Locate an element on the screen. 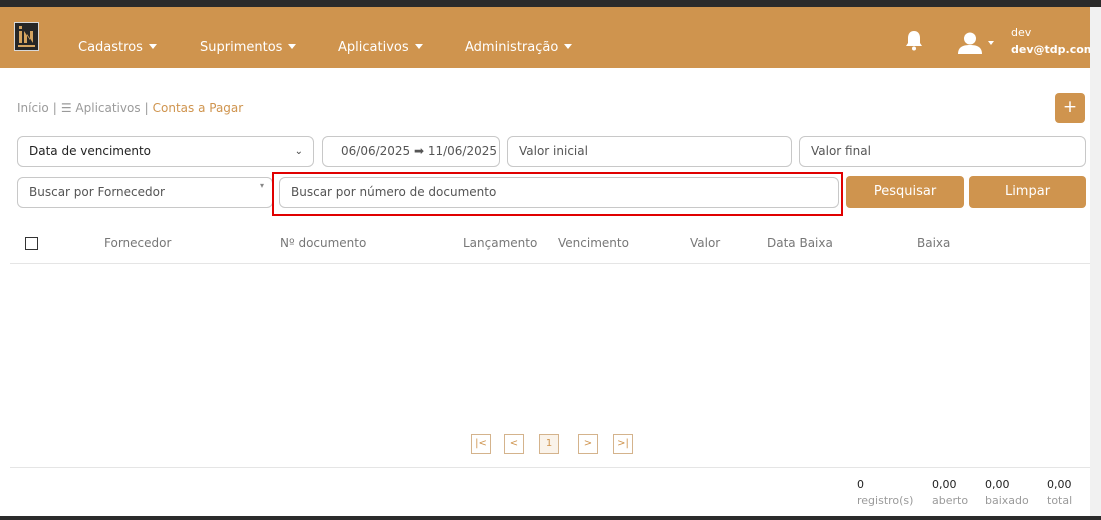 The height and width of the screenshot is (520, 1101). summary-registros-label: registro(s) is located at coordinates (885, 500).